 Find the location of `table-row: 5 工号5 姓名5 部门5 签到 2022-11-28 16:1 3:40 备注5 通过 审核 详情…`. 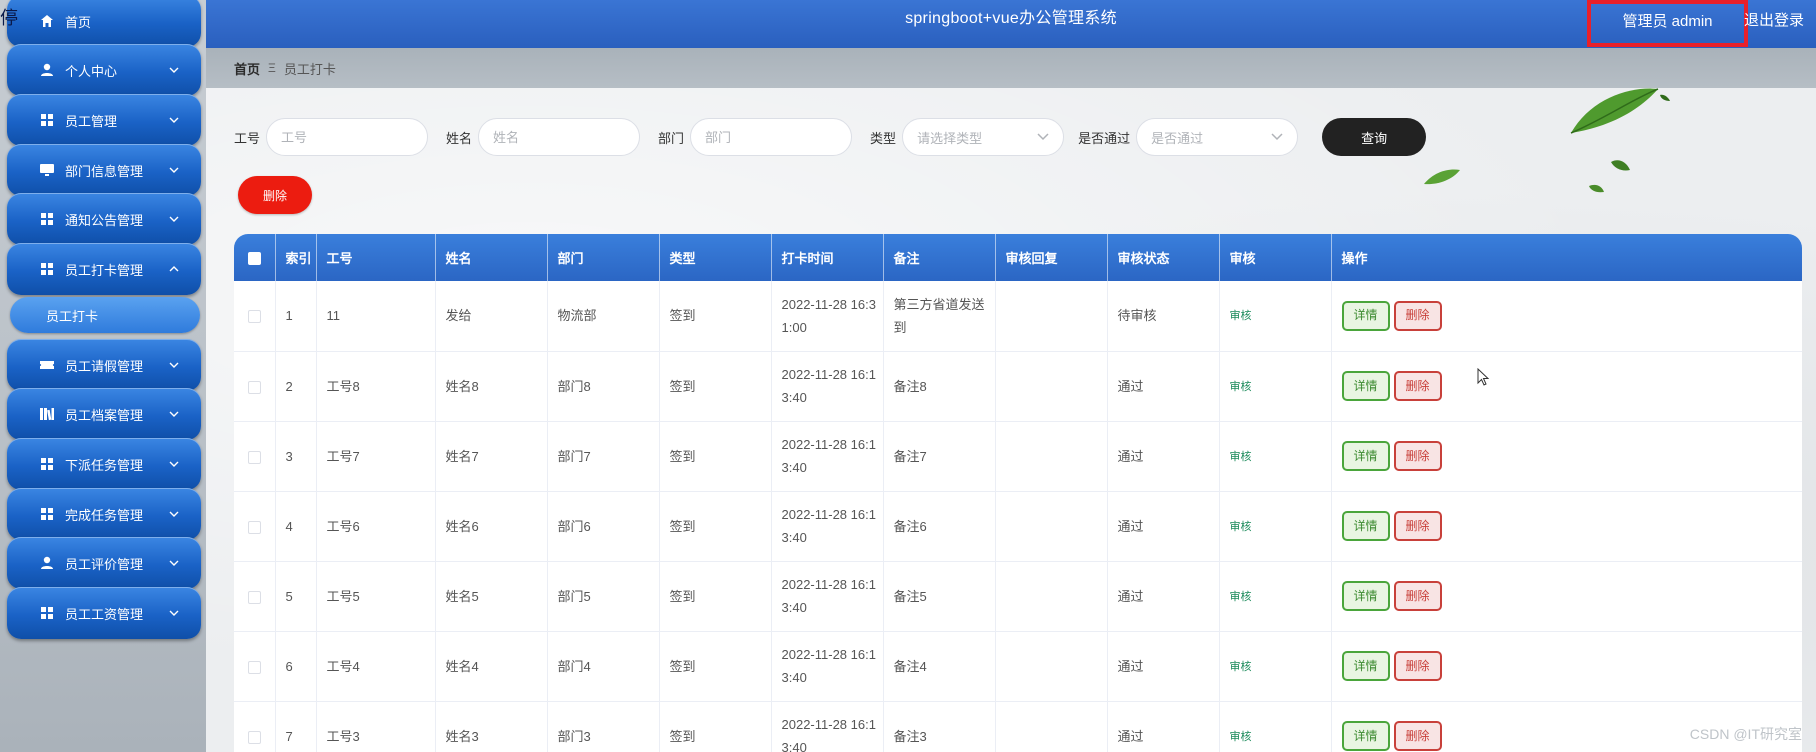

table-row: 5 工号5 姓名5 部门5 签到 2022-11-28 16:1 3:40 备注5 通过 审核 详情… is located at coordinates (1018, 596).